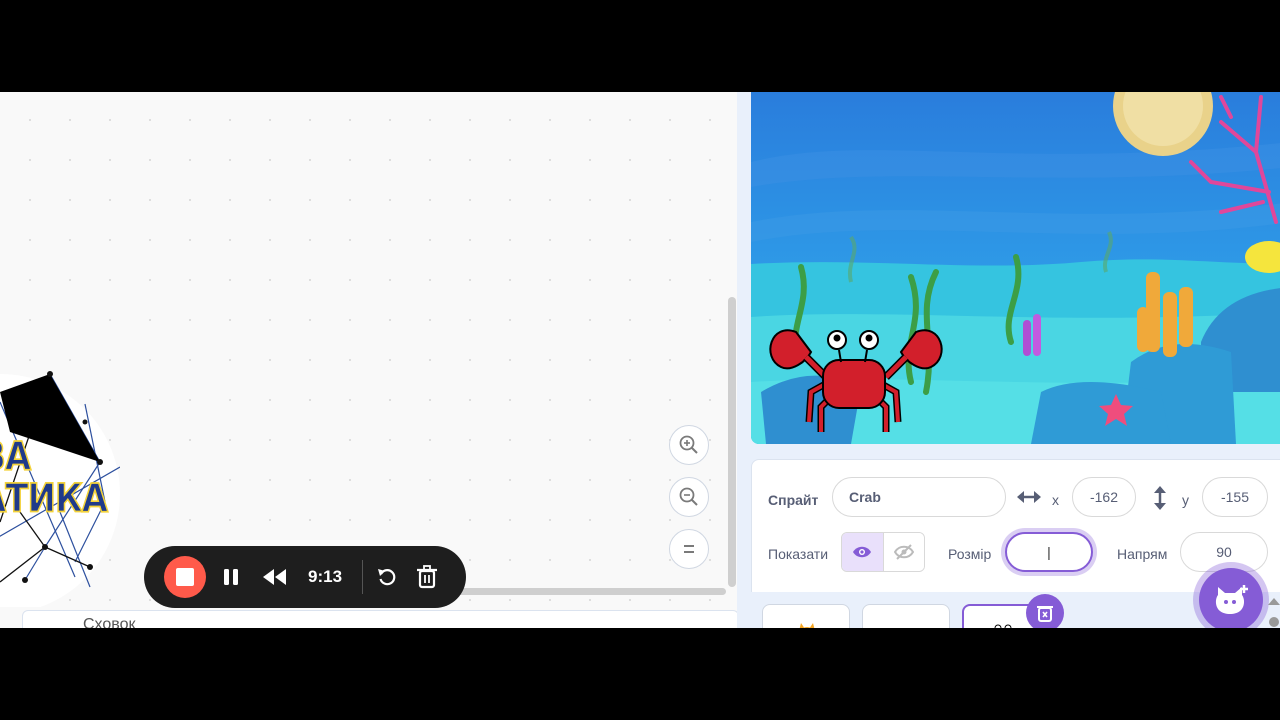  I want to click on zoom-out-icon, so click(688, 496).